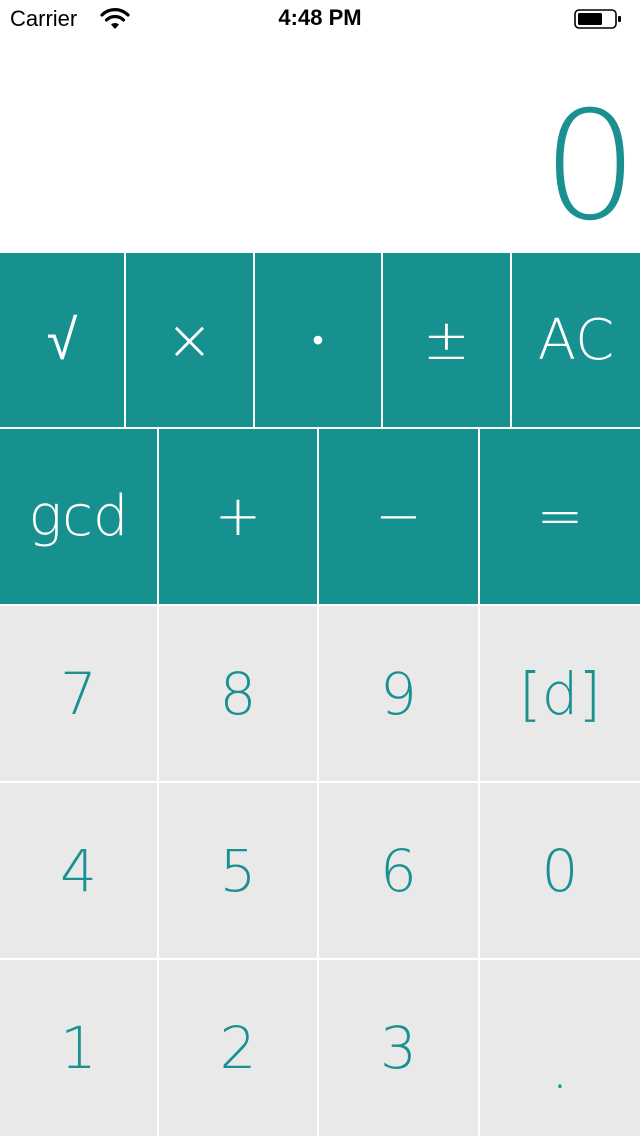  I want to click on d-bracket-button: [d], so click(560, 693).